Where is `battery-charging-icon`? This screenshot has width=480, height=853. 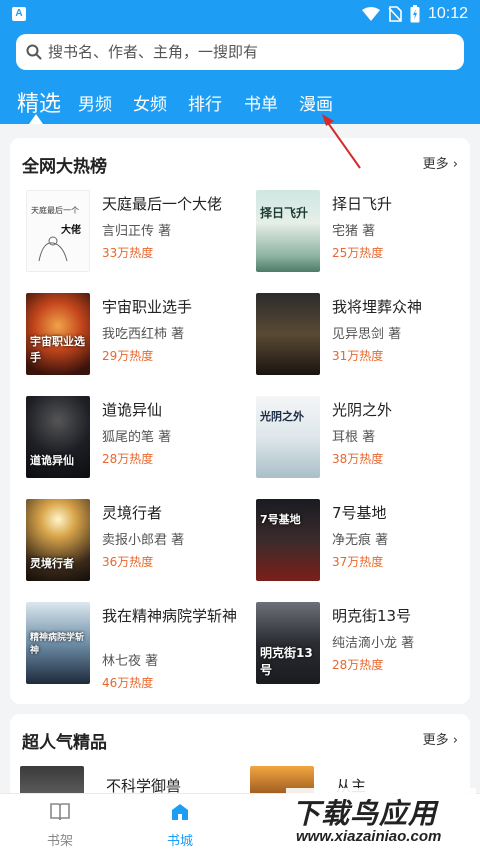
battery-charging-icon is located at coordinates (415, 14).